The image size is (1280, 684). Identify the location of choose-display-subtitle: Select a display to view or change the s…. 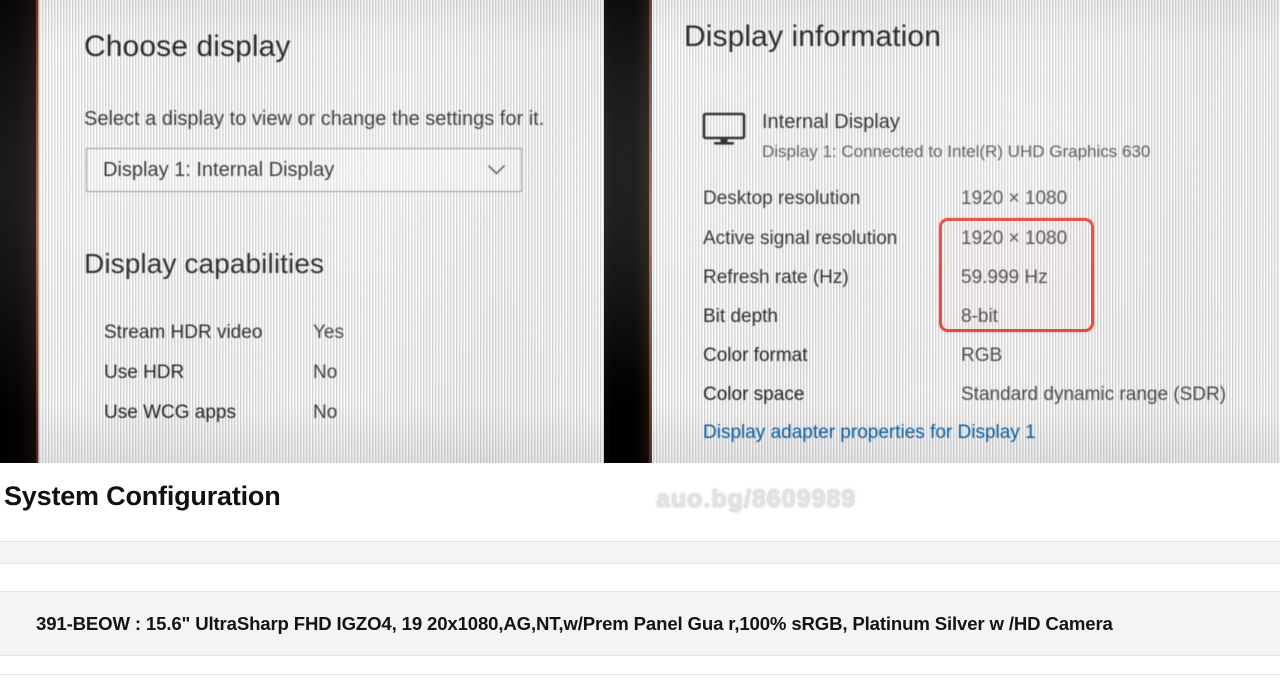
(314, 119).